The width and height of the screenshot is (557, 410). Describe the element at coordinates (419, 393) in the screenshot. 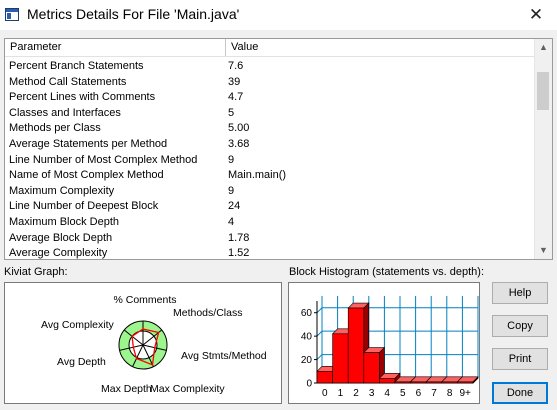

I see `x-tick-label: 6` at that location.